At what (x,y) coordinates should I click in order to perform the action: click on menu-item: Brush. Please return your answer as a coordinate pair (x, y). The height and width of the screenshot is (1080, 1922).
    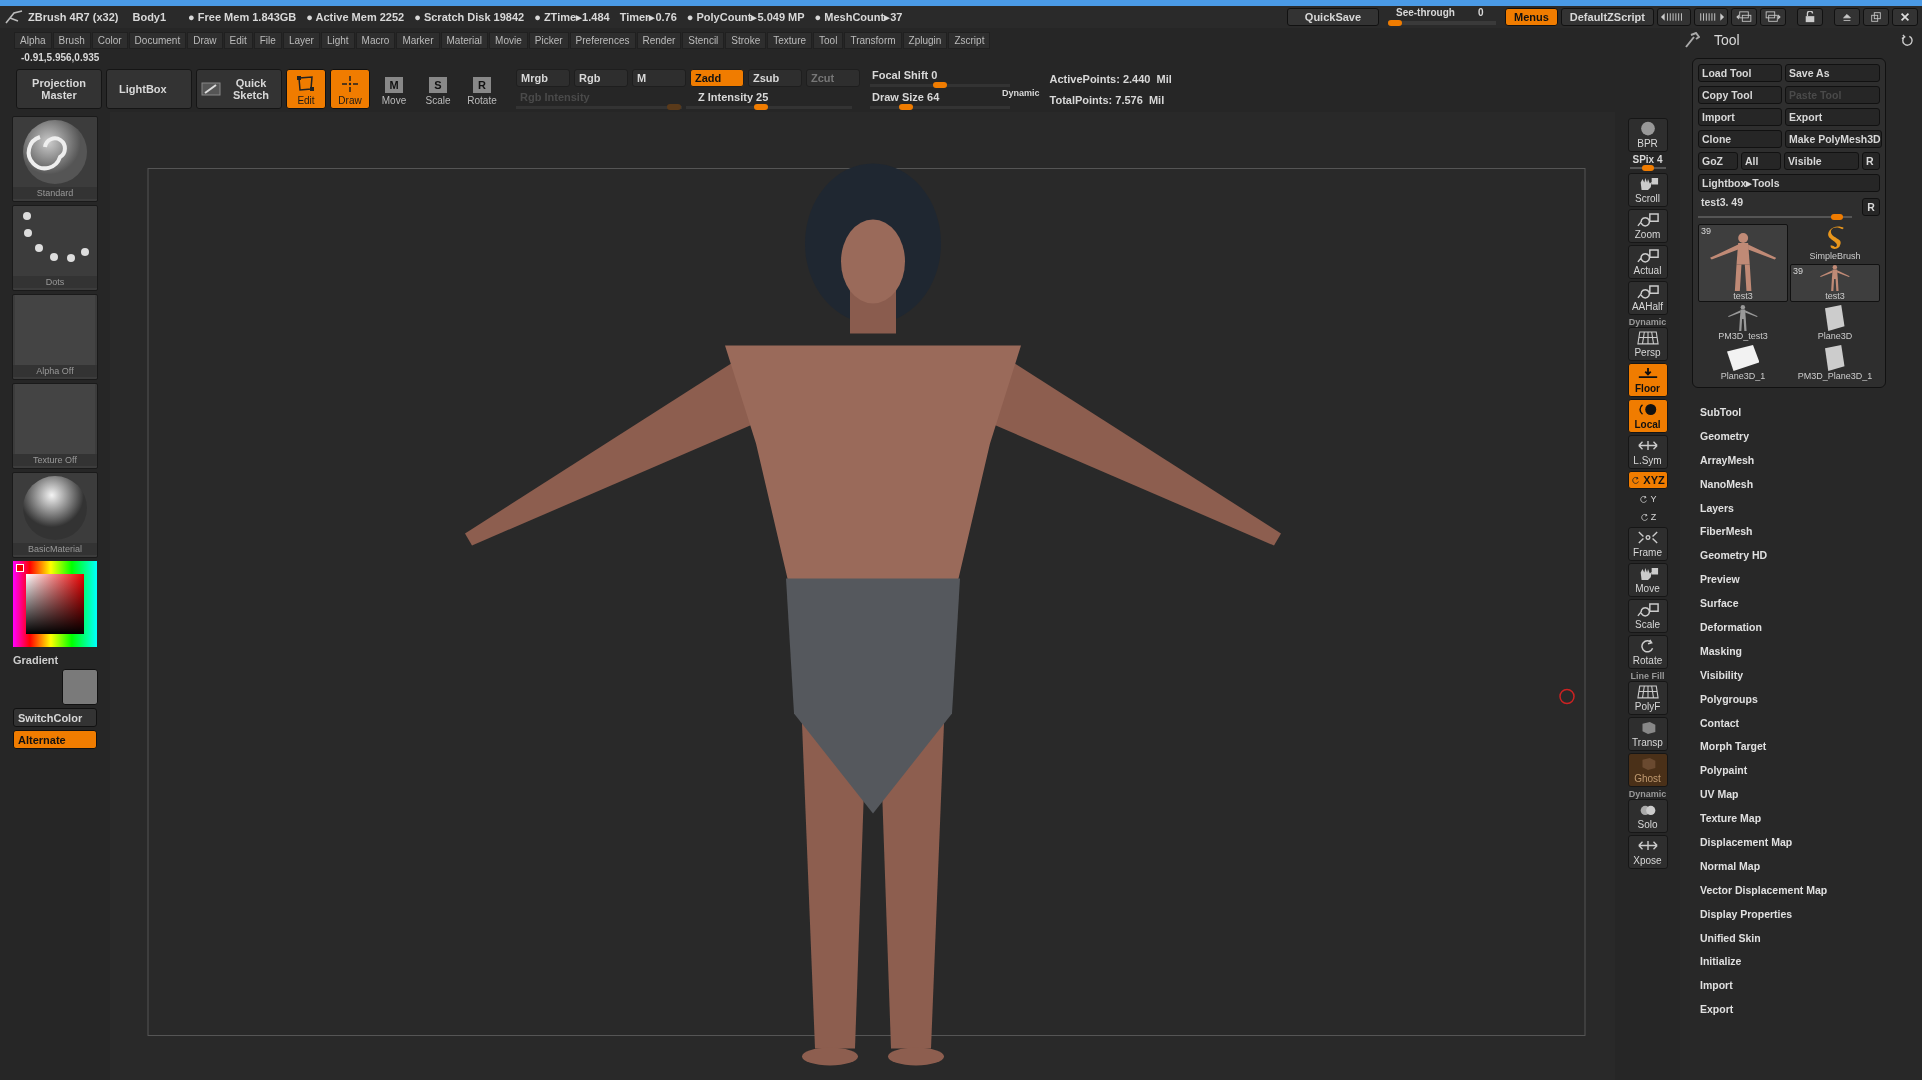
    Looking at the image, I should click on (71, 40).